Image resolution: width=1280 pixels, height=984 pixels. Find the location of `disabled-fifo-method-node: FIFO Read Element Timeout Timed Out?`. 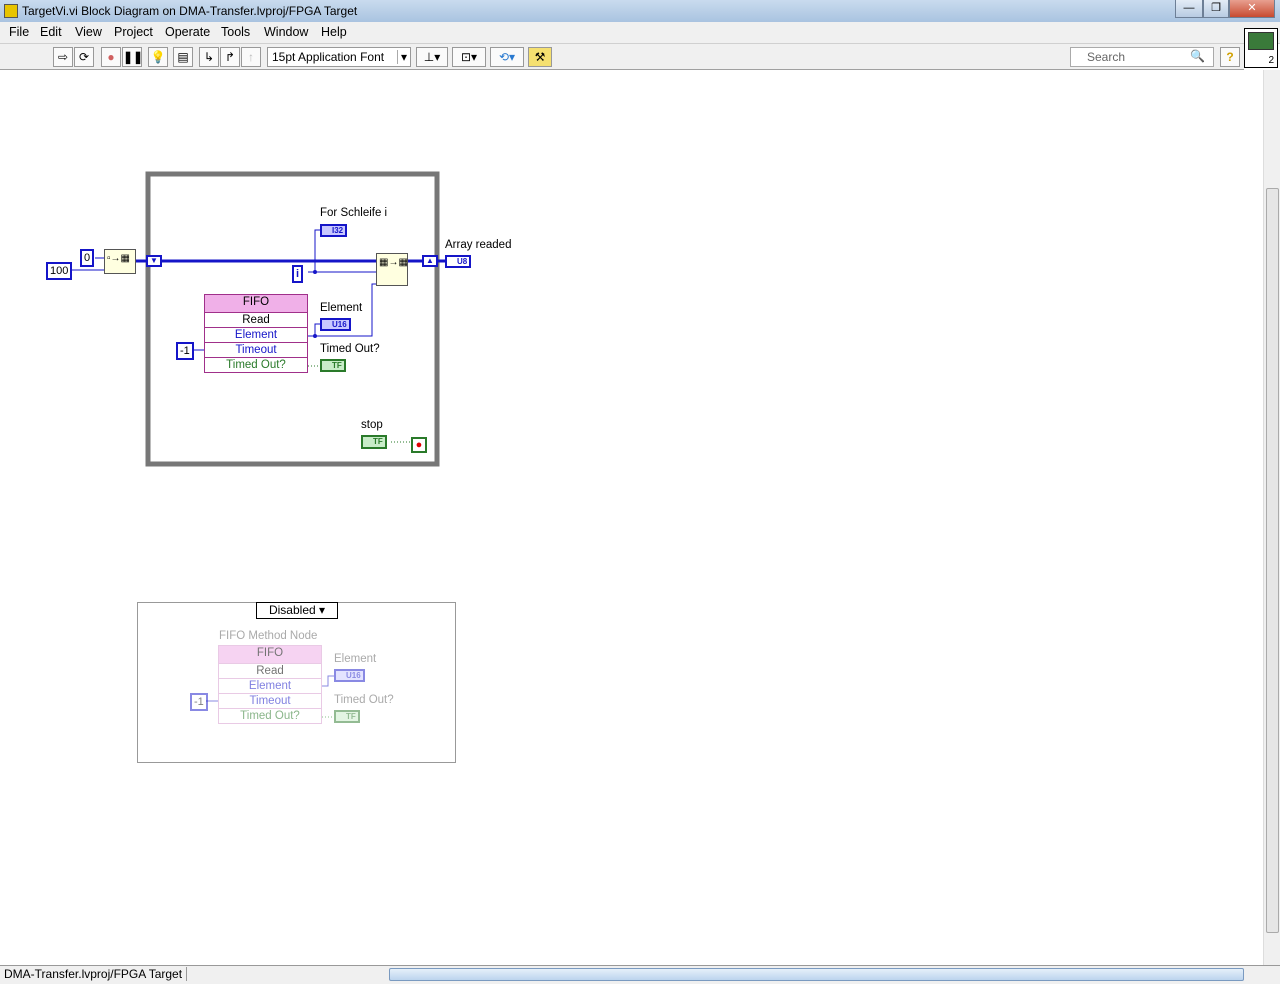

disabled-fifo-method-node: FIFO Read Element Timeout Timed Out? is located at coordinates (270, 684).